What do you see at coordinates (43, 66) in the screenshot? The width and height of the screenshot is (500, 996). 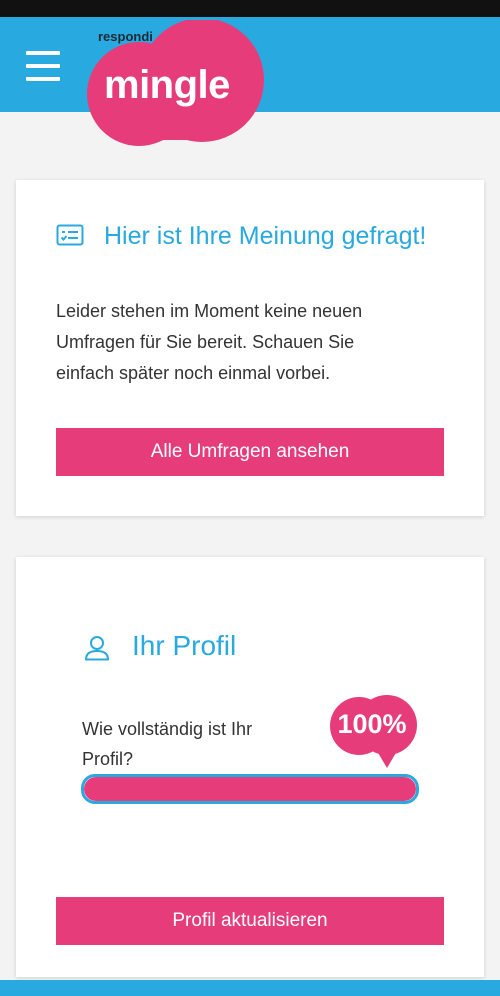 I see `hamburger-menu-icon` at bounding box center [43, 66].